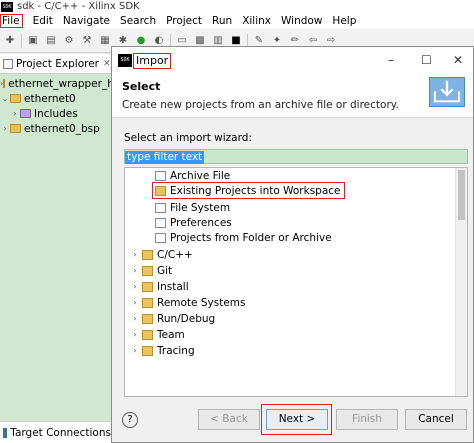 This screenshot has height=443, width=474. What do you see at coordinates (165, 157) in the screenshot?
I see `filter-text: type filter text` at bounding box center [165, 157].